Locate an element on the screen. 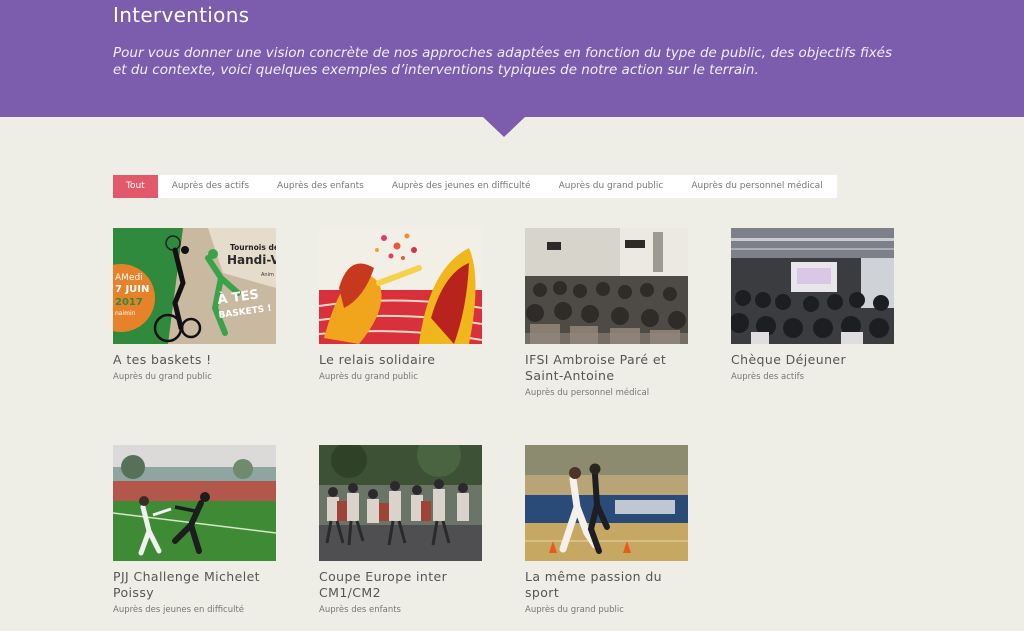 The image size is (1024, 631). poster-line-1: Tournois de Ba is located at coordinates (253, 247).